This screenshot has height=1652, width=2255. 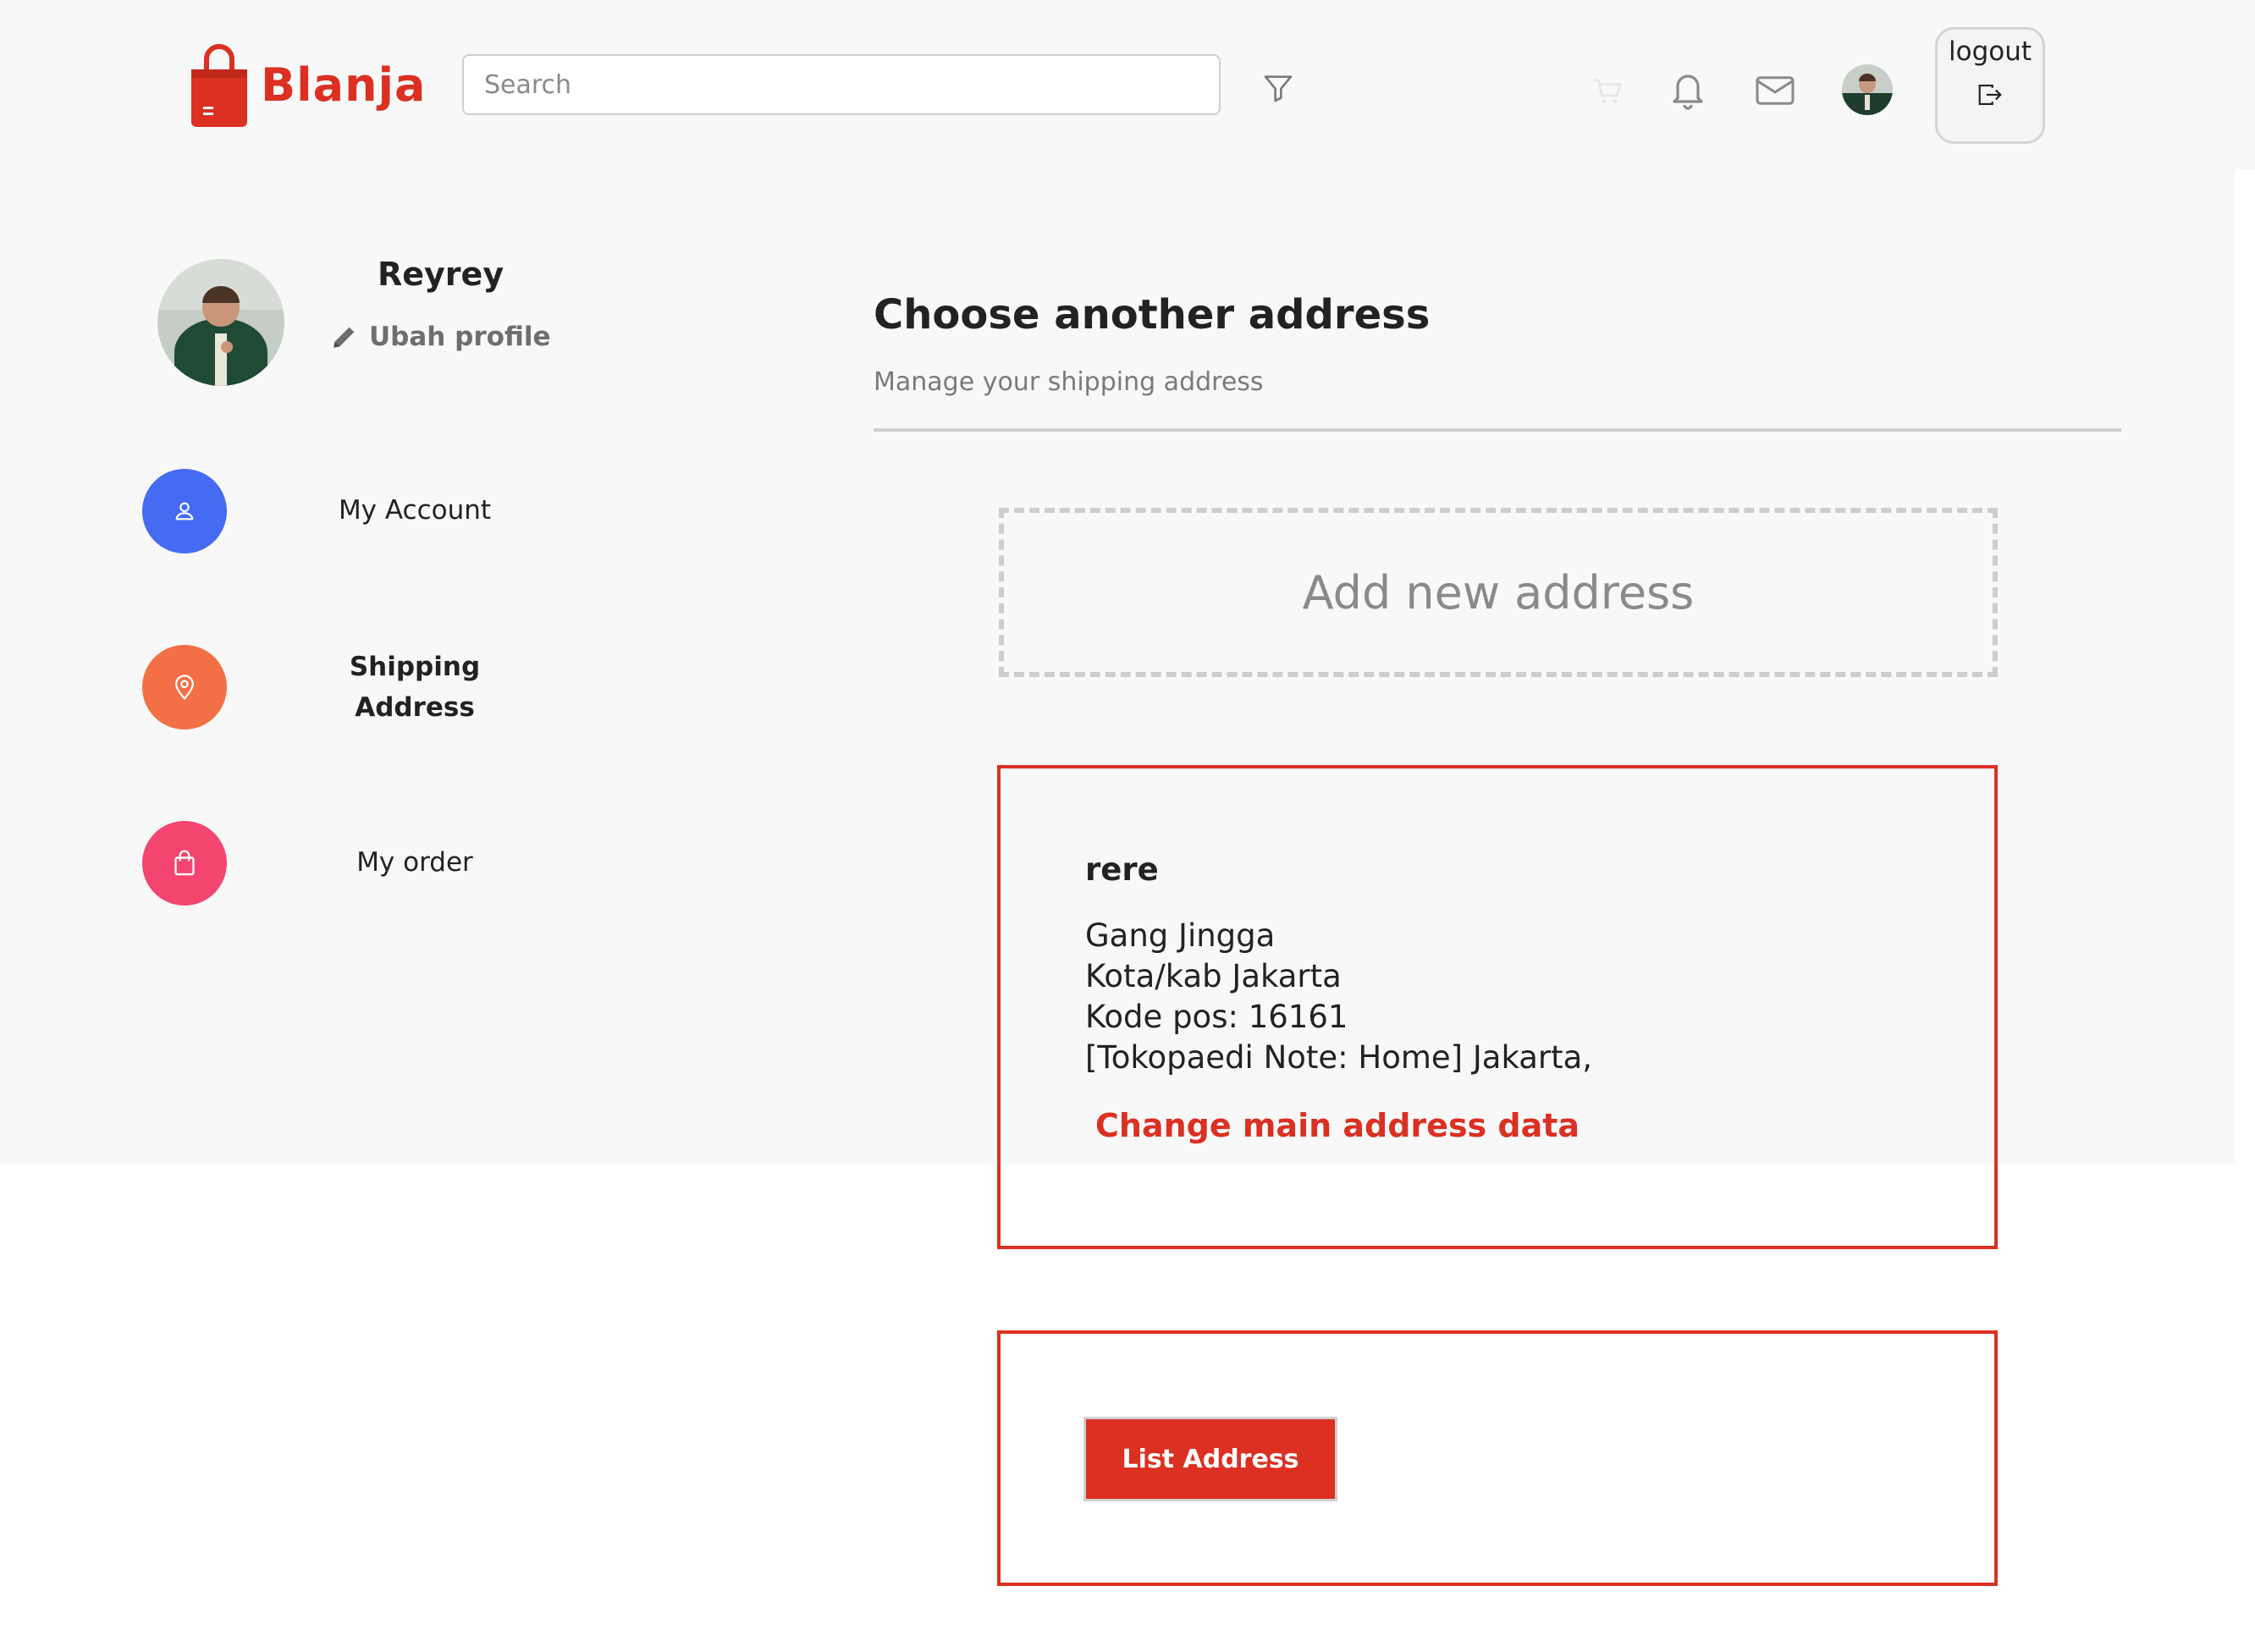 What do you see at coordinates (1775, 90) in the screenshot?
I see `mail-icon` at bounding box center [1775, 90].